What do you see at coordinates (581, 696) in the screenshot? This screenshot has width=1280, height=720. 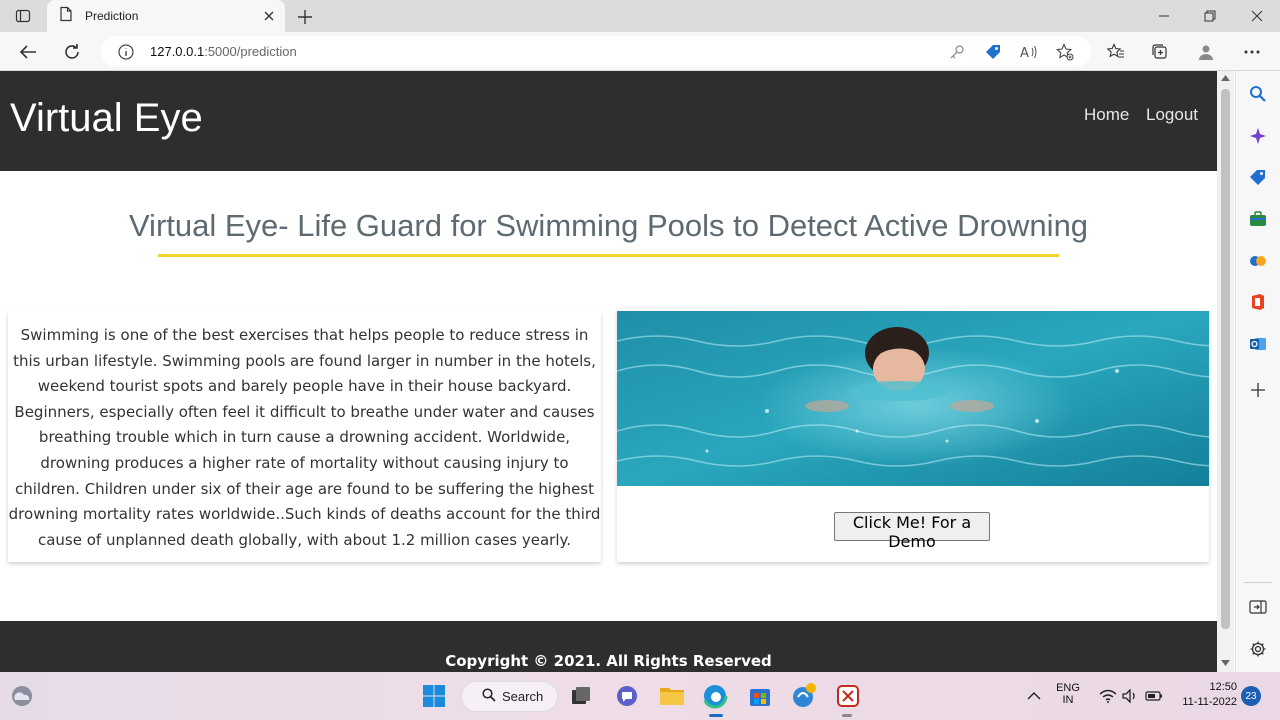 I see `task-view-icon` at bounding box center [581, 696].